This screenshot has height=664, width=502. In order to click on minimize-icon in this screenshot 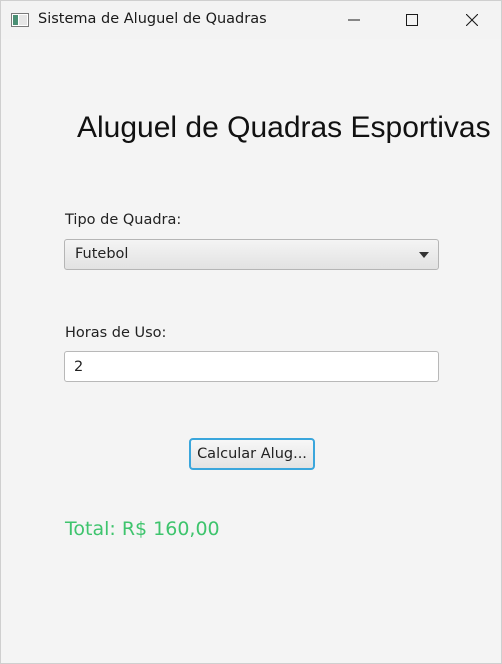, I will do `click(354, 20)`.